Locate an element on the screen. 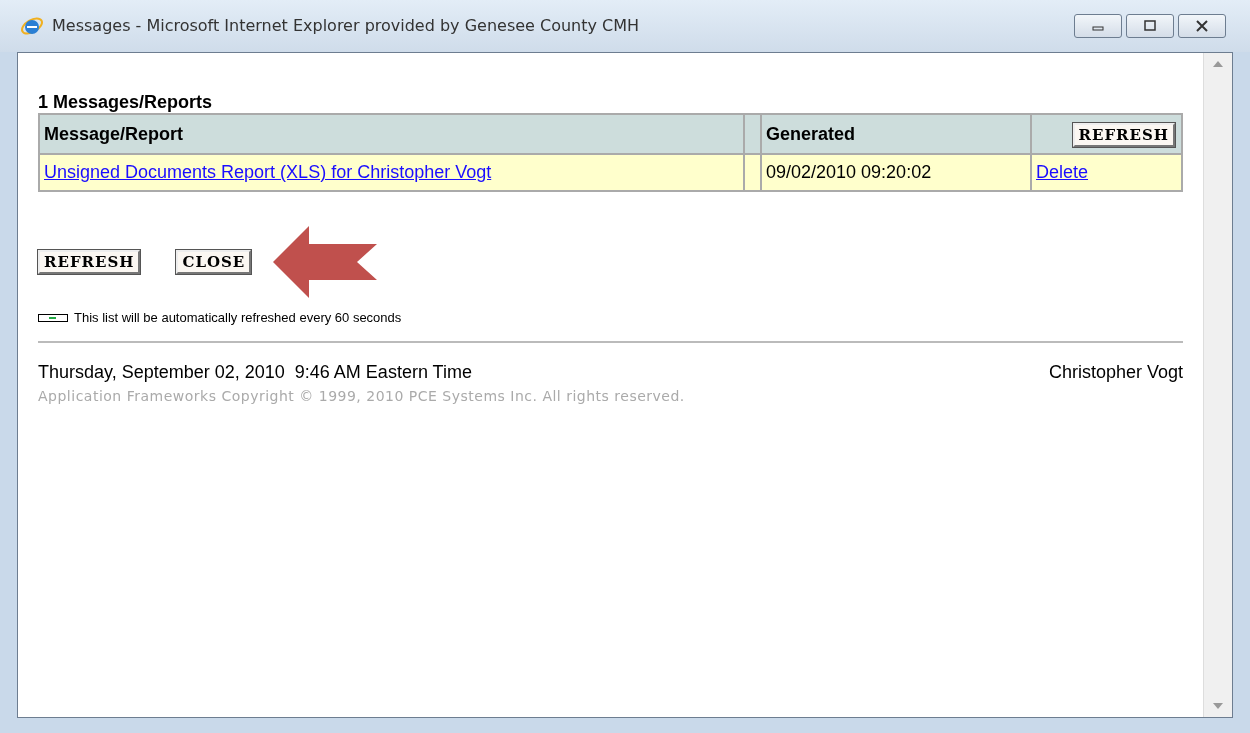 This screenshot has width=1250, height=733. scrollbar is located at coordinates (1217, 385).